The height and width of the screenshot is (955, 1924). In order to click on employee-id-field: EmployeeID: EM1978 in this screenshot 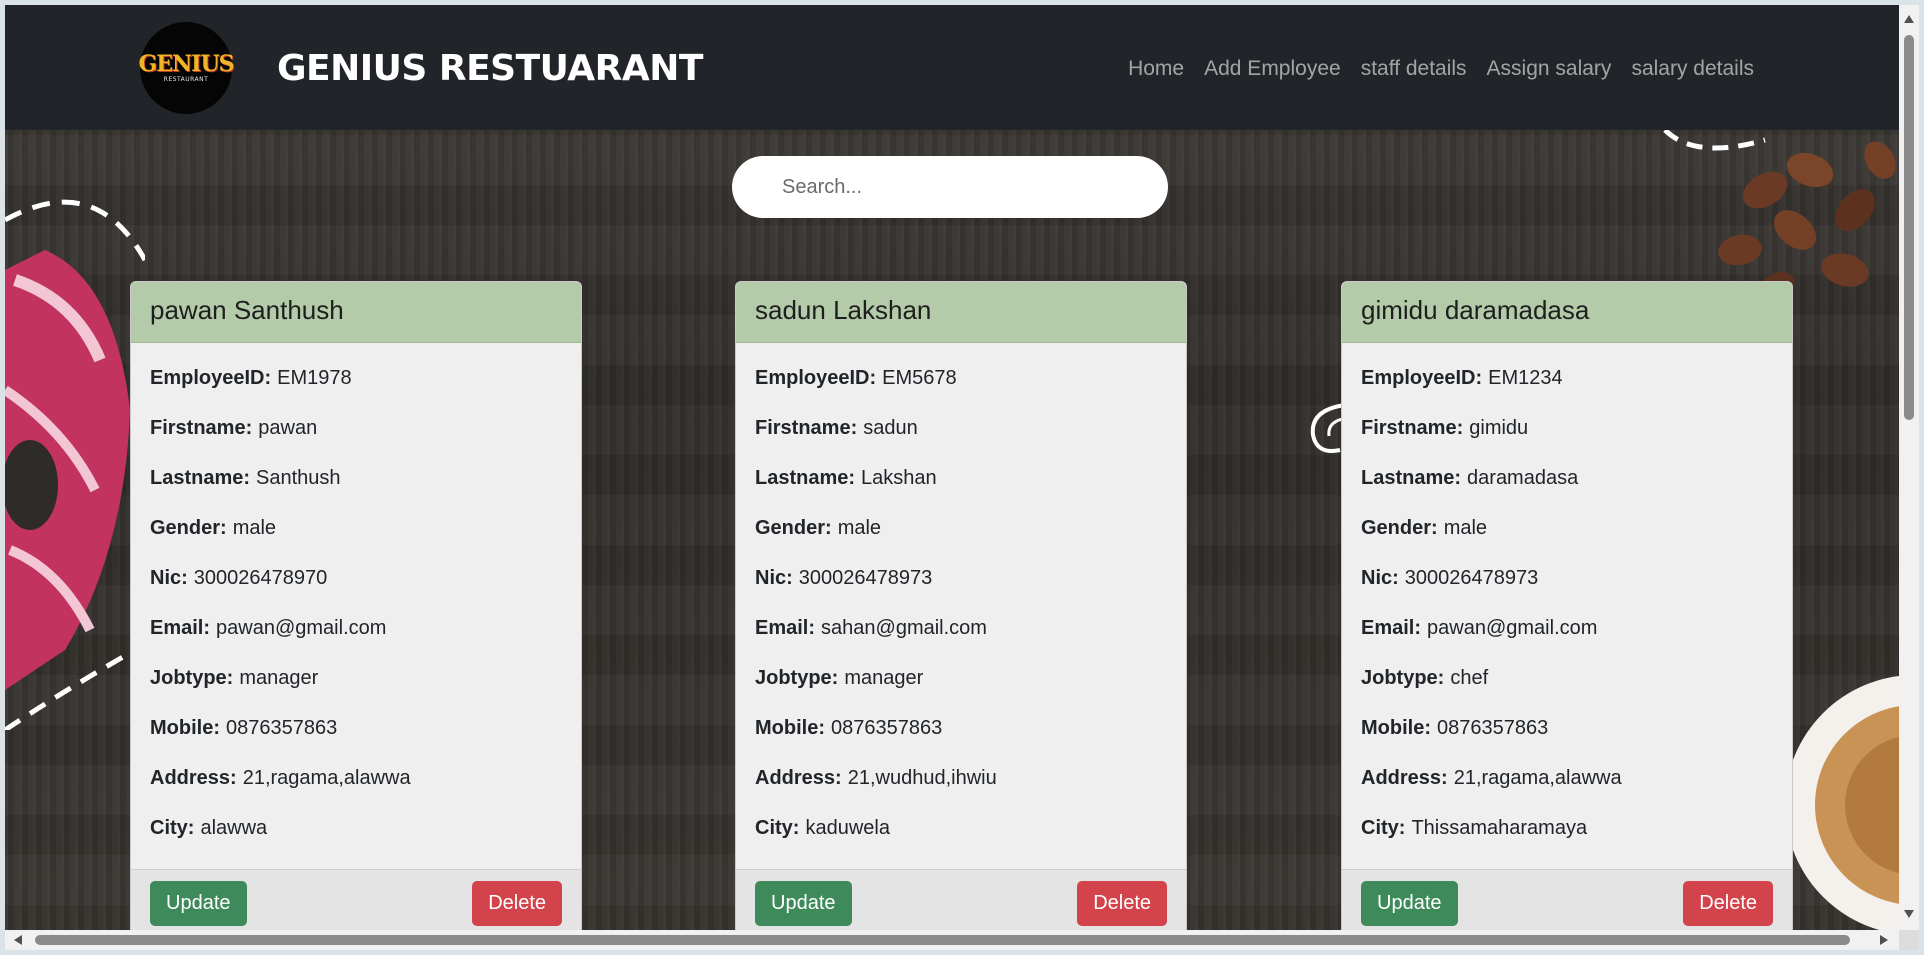, I will do `click(356, 378)`.